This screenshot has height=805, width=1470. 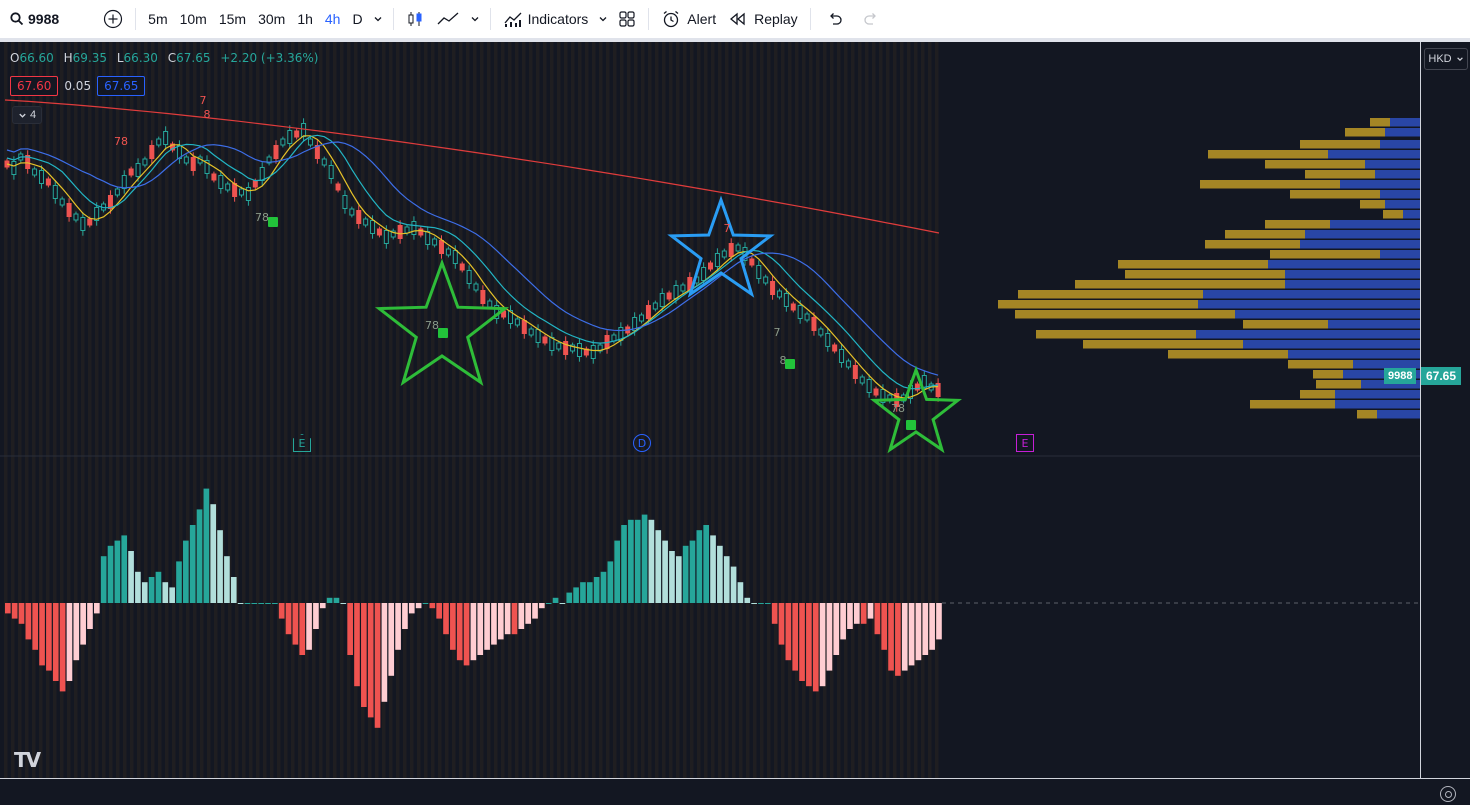 I want to click on replay-button: Replay, so click(x=763, y=19).